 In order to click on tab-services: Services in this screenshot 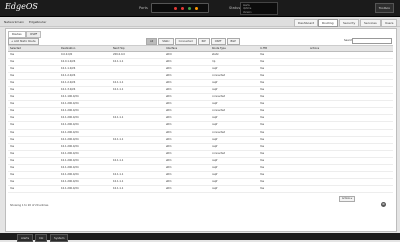, I will do `click(370, 22)`.